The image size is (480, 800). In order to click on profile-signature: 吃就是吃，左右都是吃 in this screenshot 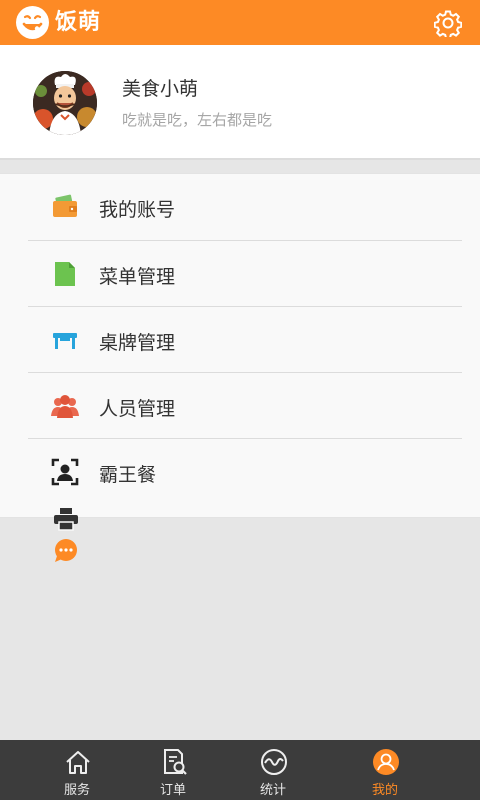, I will do `click(197, 120)`.